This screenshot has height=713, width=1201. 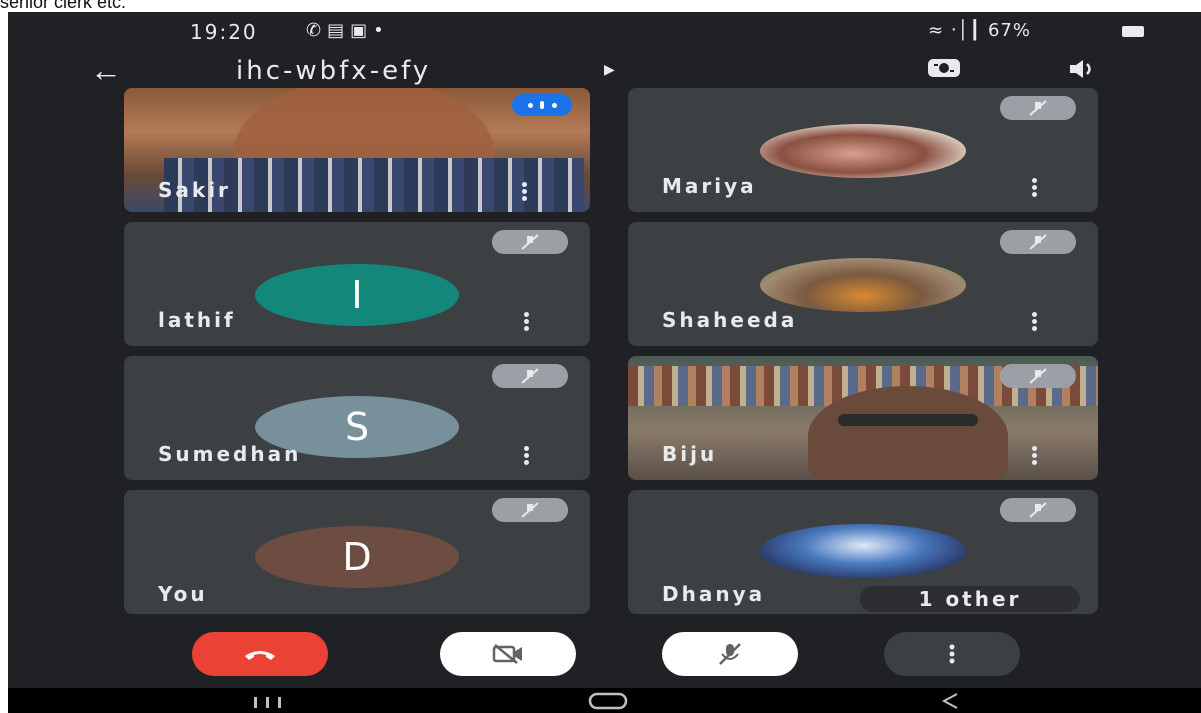 What do you see at coordinates (224, 32) in the screenshot?
I see `status-time: 19:20` at bounding box center [224, 32].